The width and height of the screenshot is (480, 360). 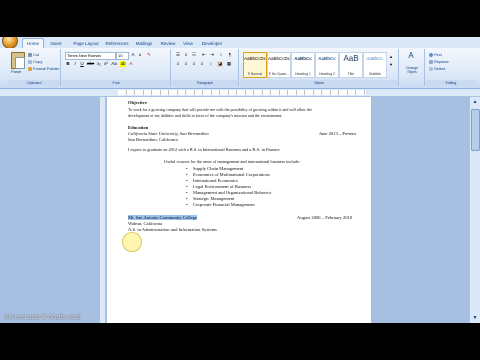 What do you see at coordinates (103, 210) in the screenshot?
I see `vertical-ruler` at bounding box center [103, 210].